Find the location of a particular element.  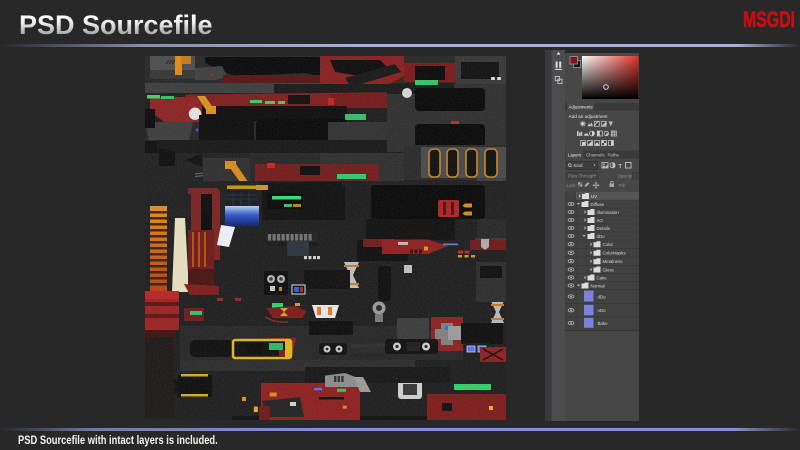

svg-text: ColorMasks is located at coordinates (615, 253).